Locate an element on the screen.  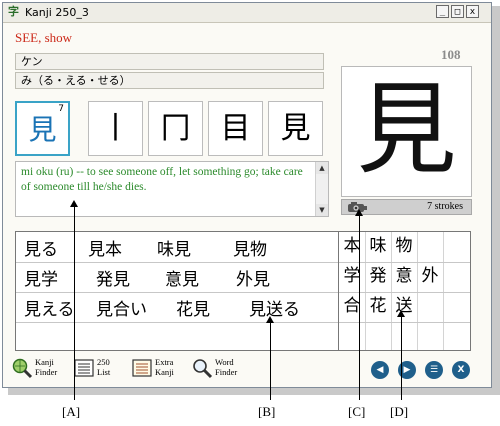
stroke-count-badge: 7 is located at coordinates (61, 109).